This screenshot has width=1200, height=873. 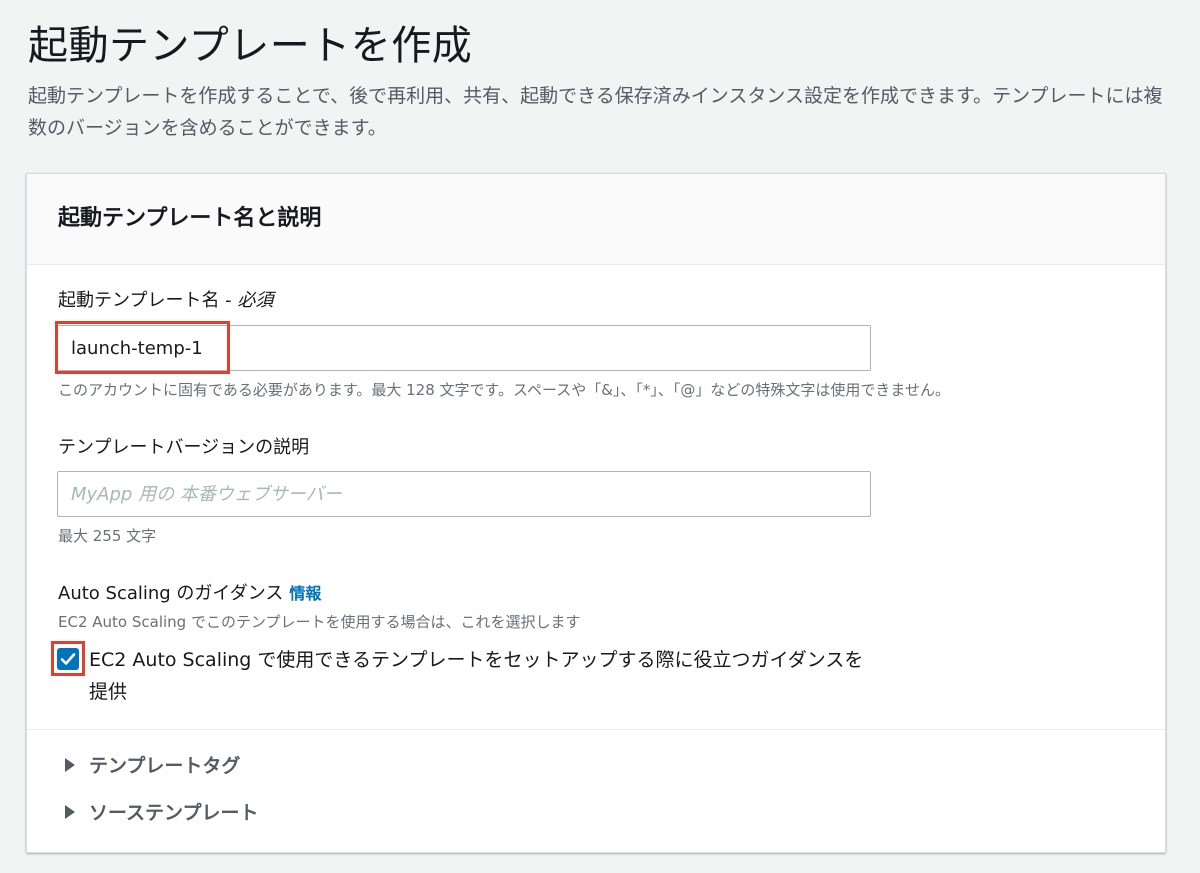 I want to click on expander-template-tags: テンプレートタグ, so click(x=152, y=766).